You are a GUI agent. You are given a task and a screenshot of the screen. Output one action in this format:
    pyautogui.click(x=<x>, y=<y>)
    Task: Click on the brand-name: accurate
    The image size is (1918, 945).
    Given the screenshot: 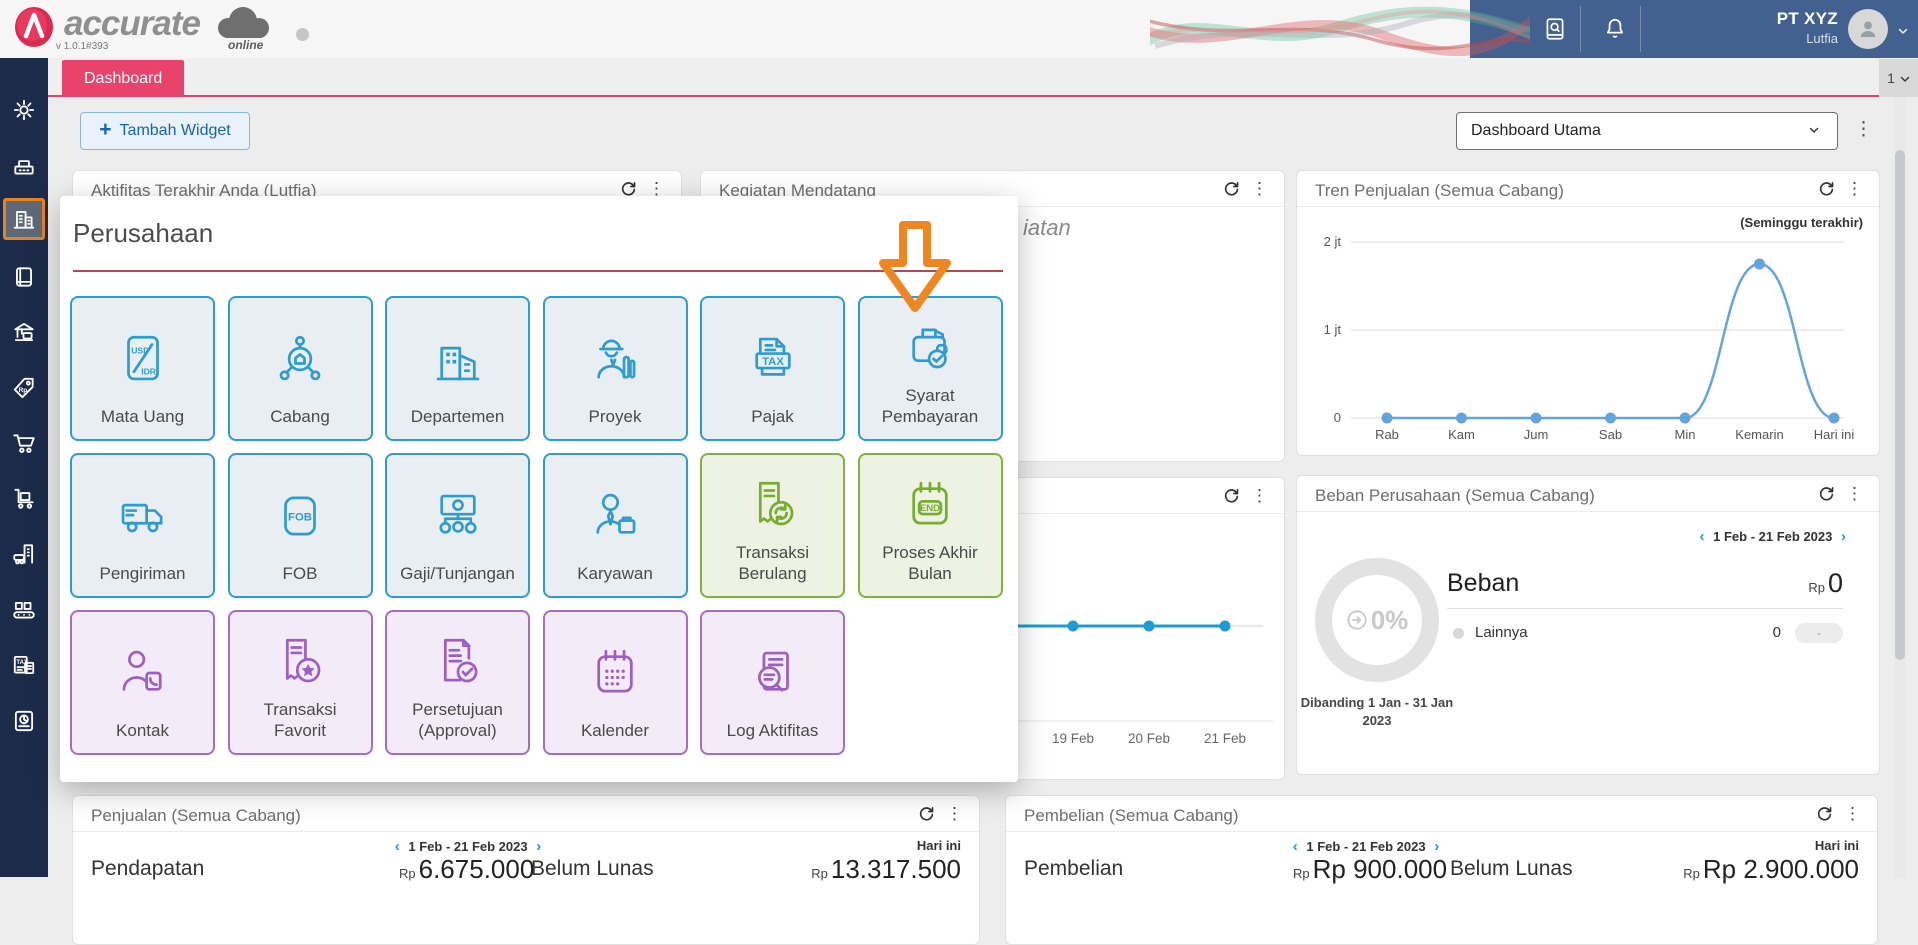 What is the action you would take?
    pyautogui.click(x=132, y=23)
    